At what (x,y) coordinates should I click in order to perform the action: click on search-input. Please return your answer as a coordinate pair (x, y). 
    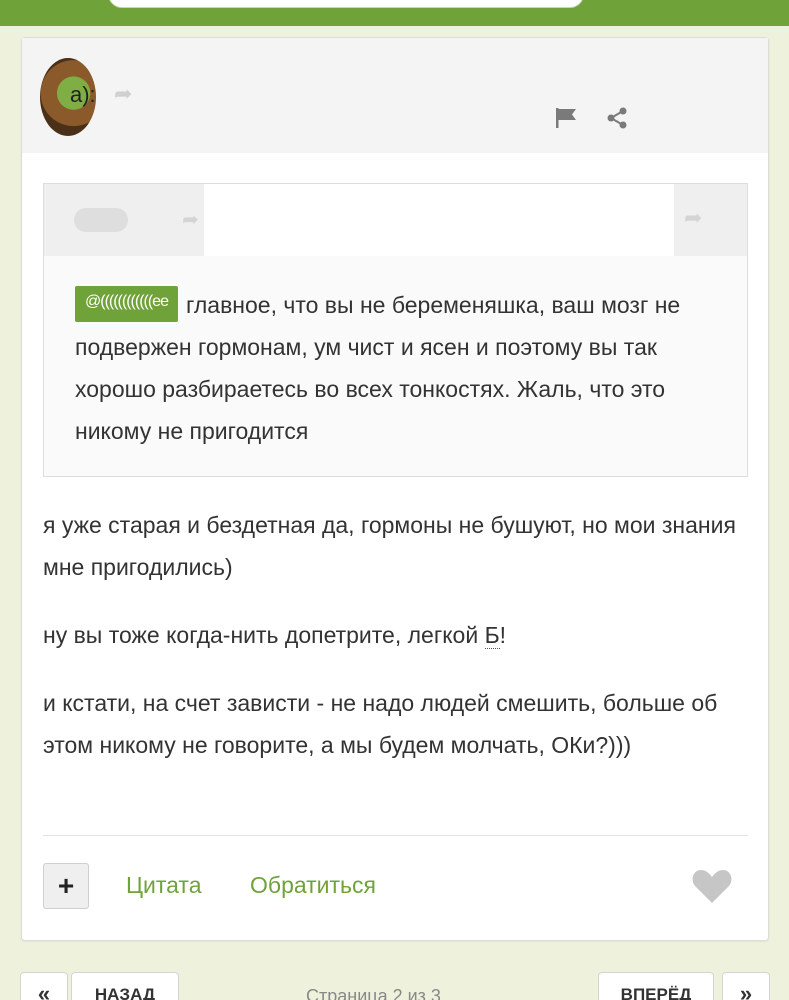
    Looking at the image, I should click on (346, 4).